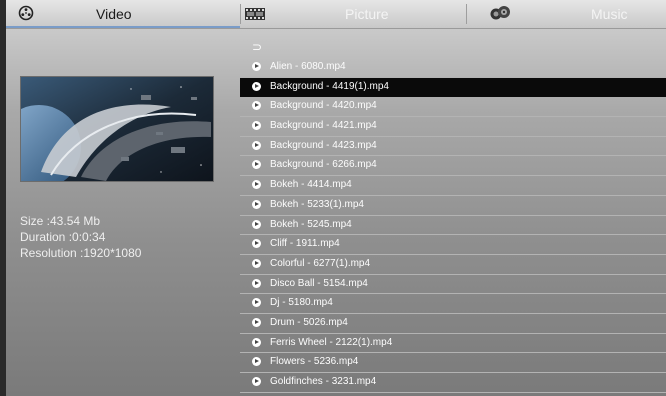 This screenshot has height=396, width=666. I want to click on file-name: Ferris Wheel - 2122(1).mp4, so click(331, 342).